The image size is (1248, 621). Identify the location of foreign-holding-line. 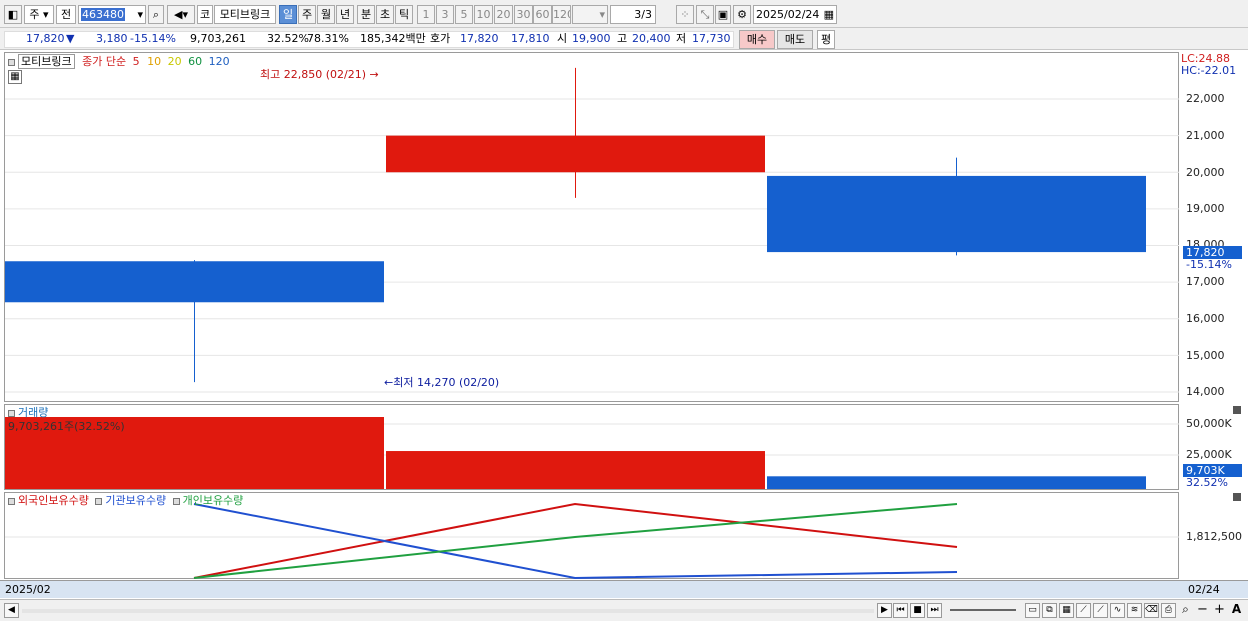
(575, 540).